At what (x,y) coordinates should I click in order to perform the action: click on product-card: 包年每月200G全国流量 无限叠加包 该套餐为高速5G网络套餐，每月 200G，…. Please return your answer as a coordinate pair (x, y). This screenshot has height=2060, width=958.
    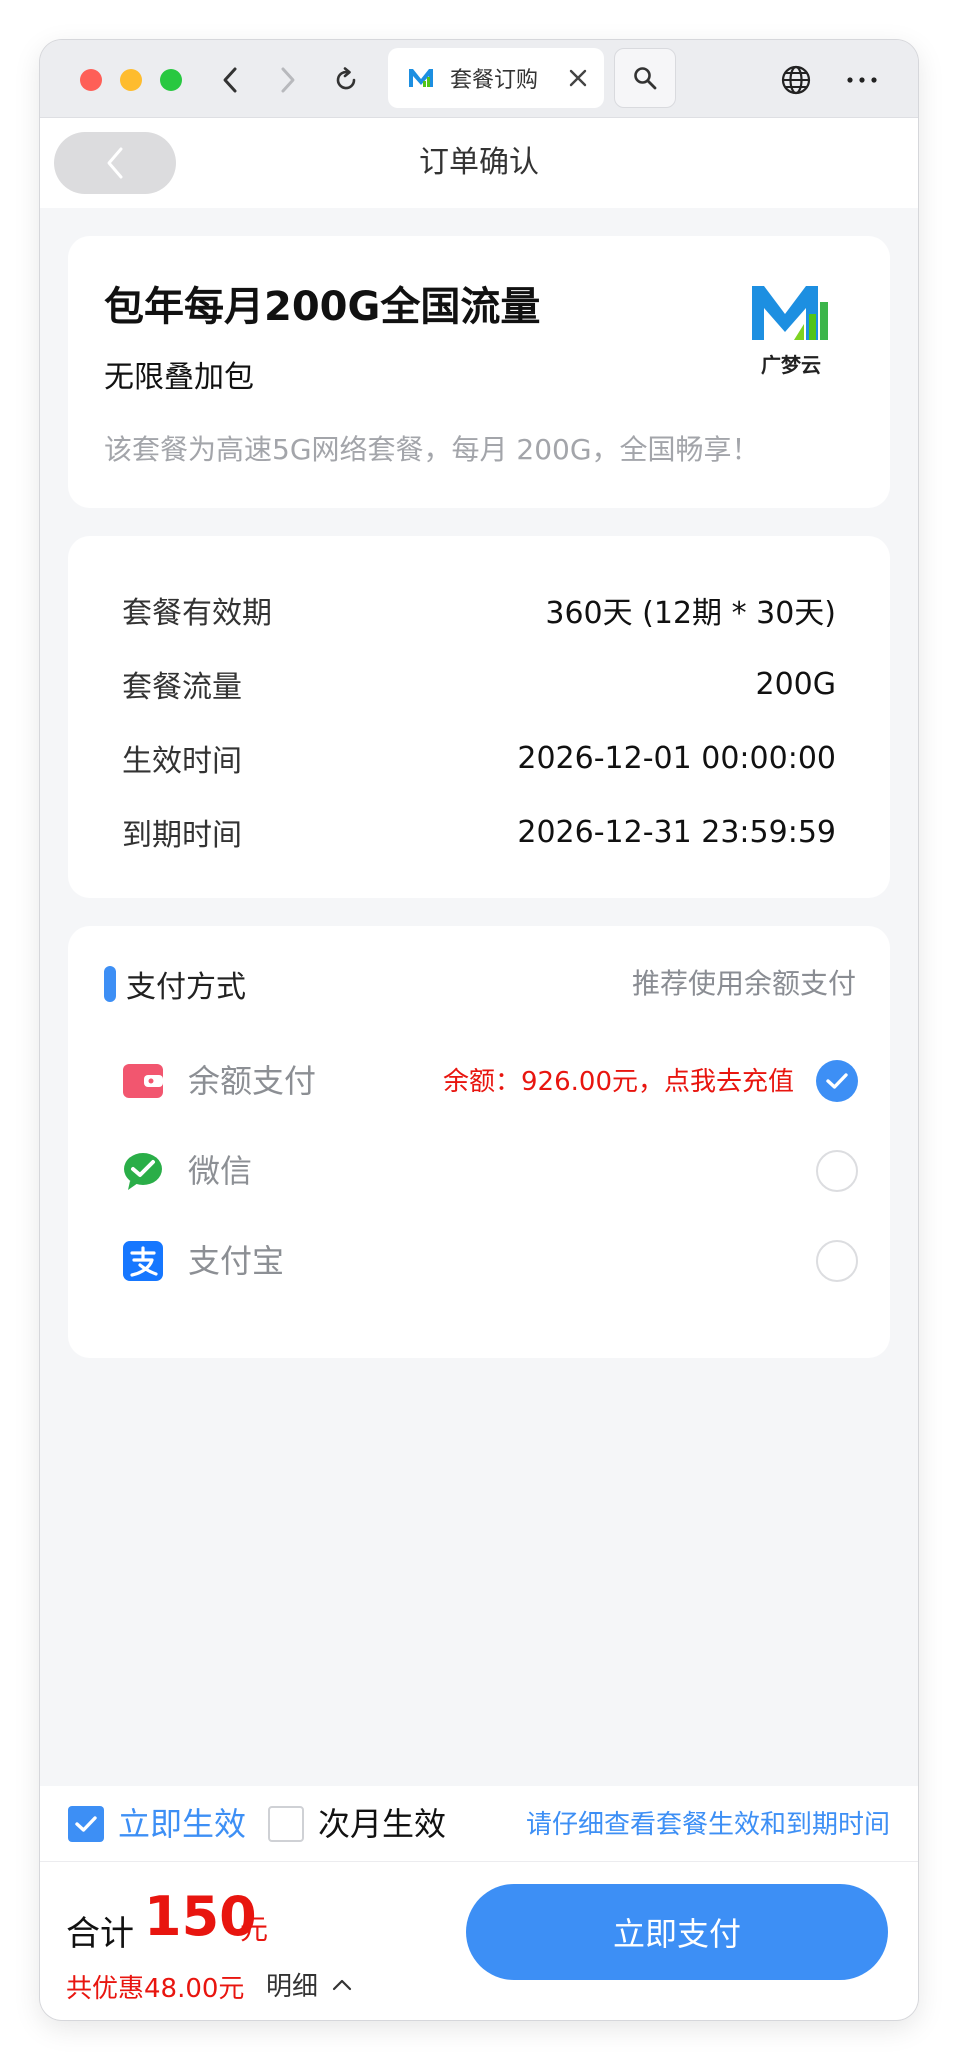
    Looking at the image, I should click on (479, 372).